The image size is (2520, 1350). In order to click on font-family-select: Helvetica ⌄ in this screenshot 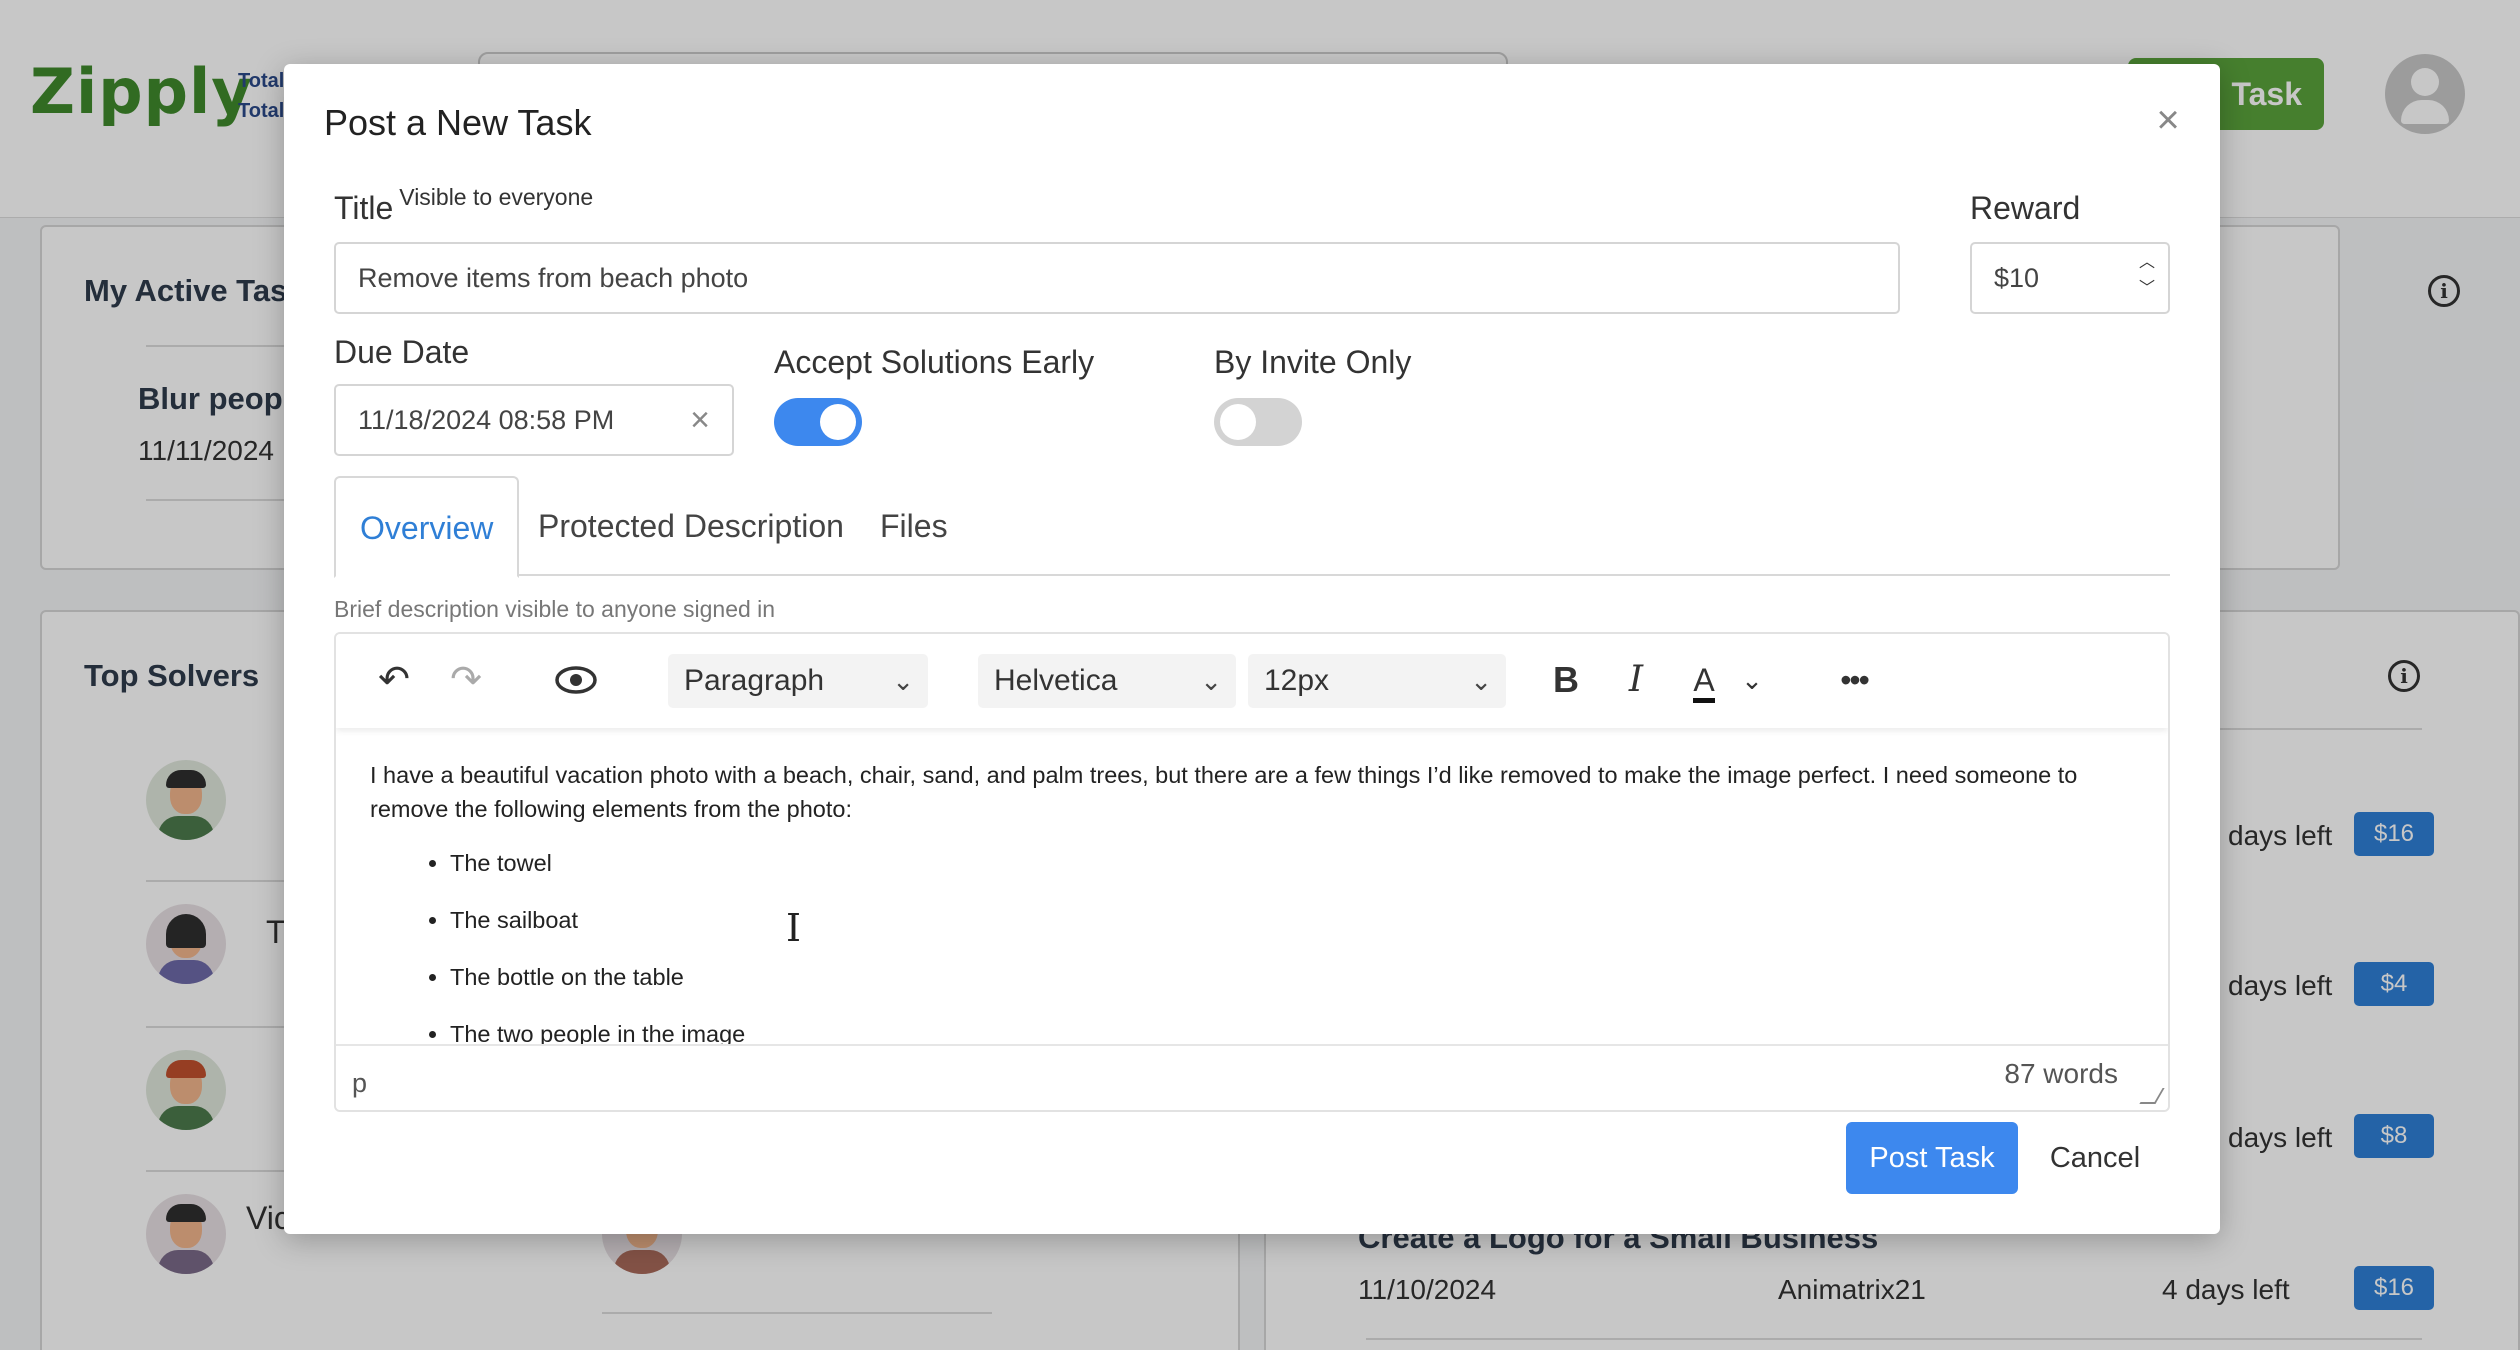, I will do `click(1107, 681)`.